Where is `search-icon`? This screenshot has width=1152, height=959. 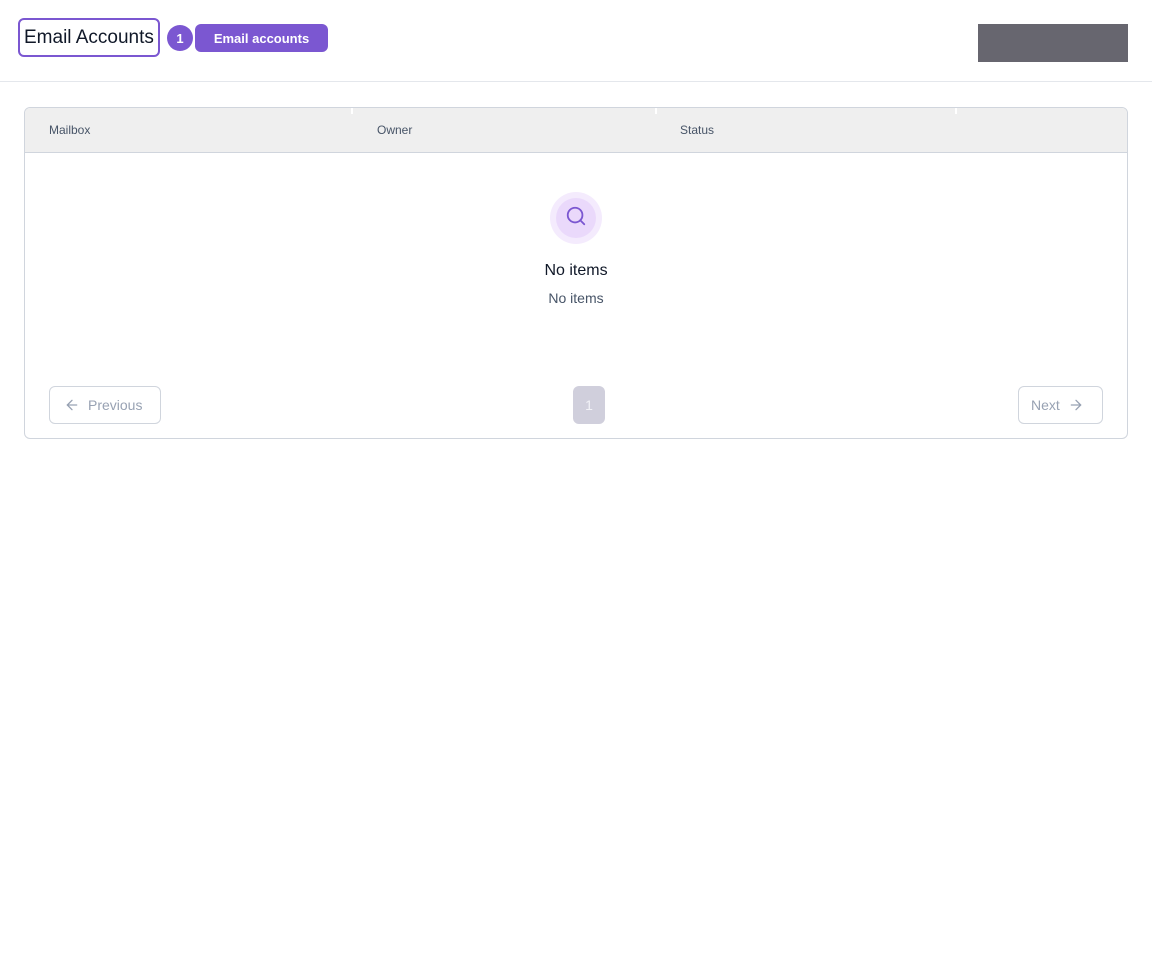 search-icon is located at coordinates (576, 218).